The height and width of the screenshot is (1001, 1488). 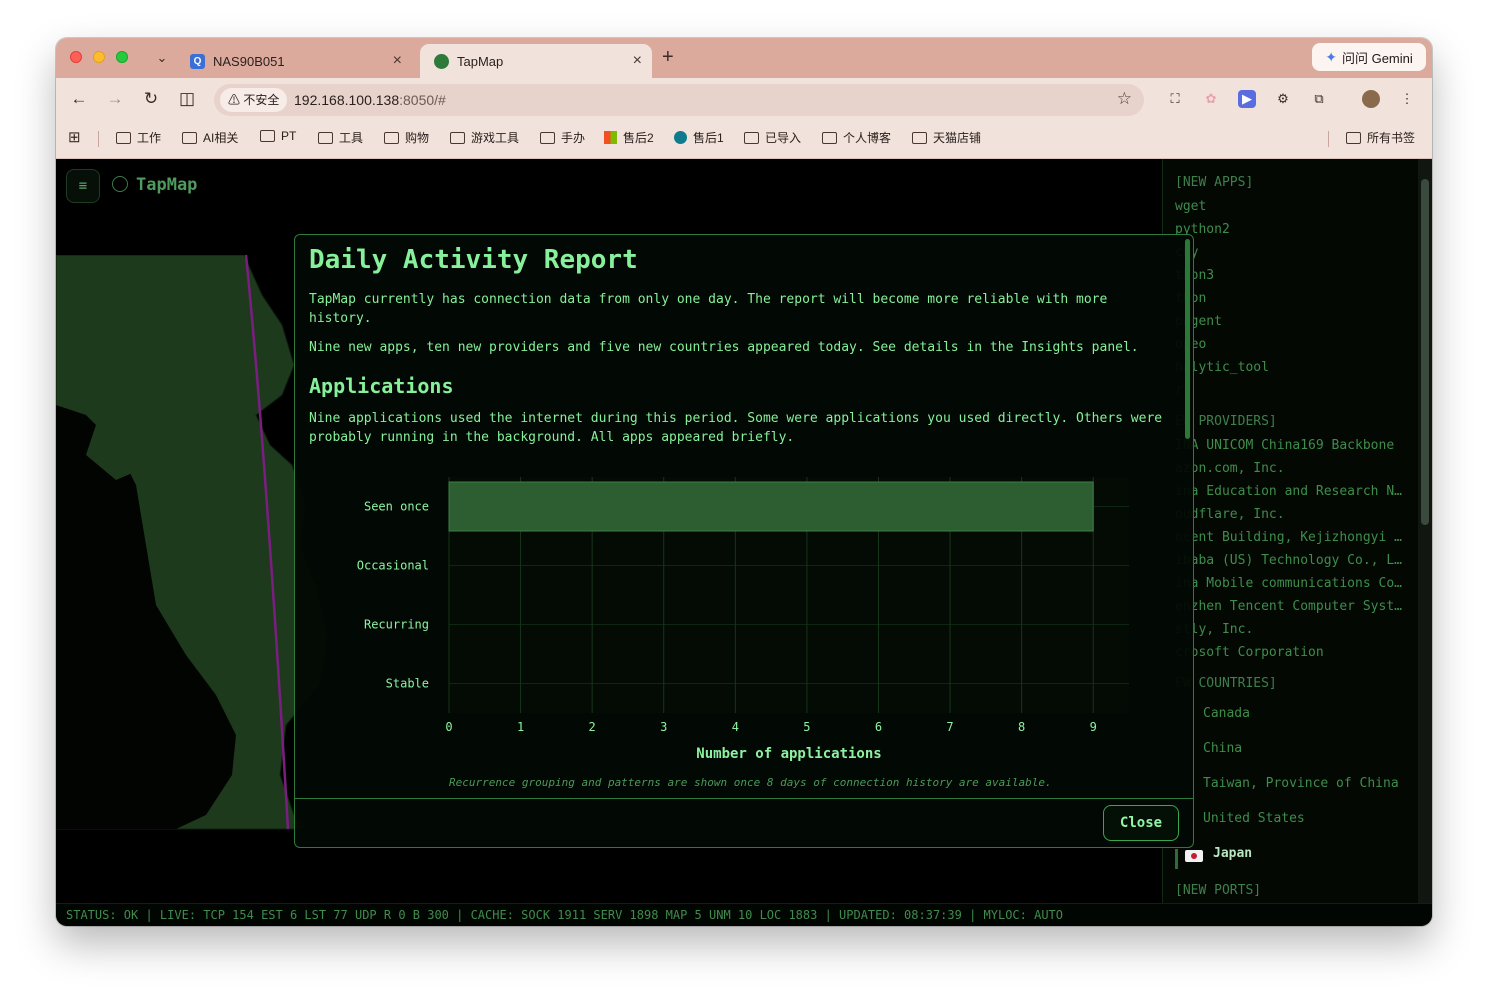 I want to click on new-app-item: thon3, so click(x=1291, y=275).